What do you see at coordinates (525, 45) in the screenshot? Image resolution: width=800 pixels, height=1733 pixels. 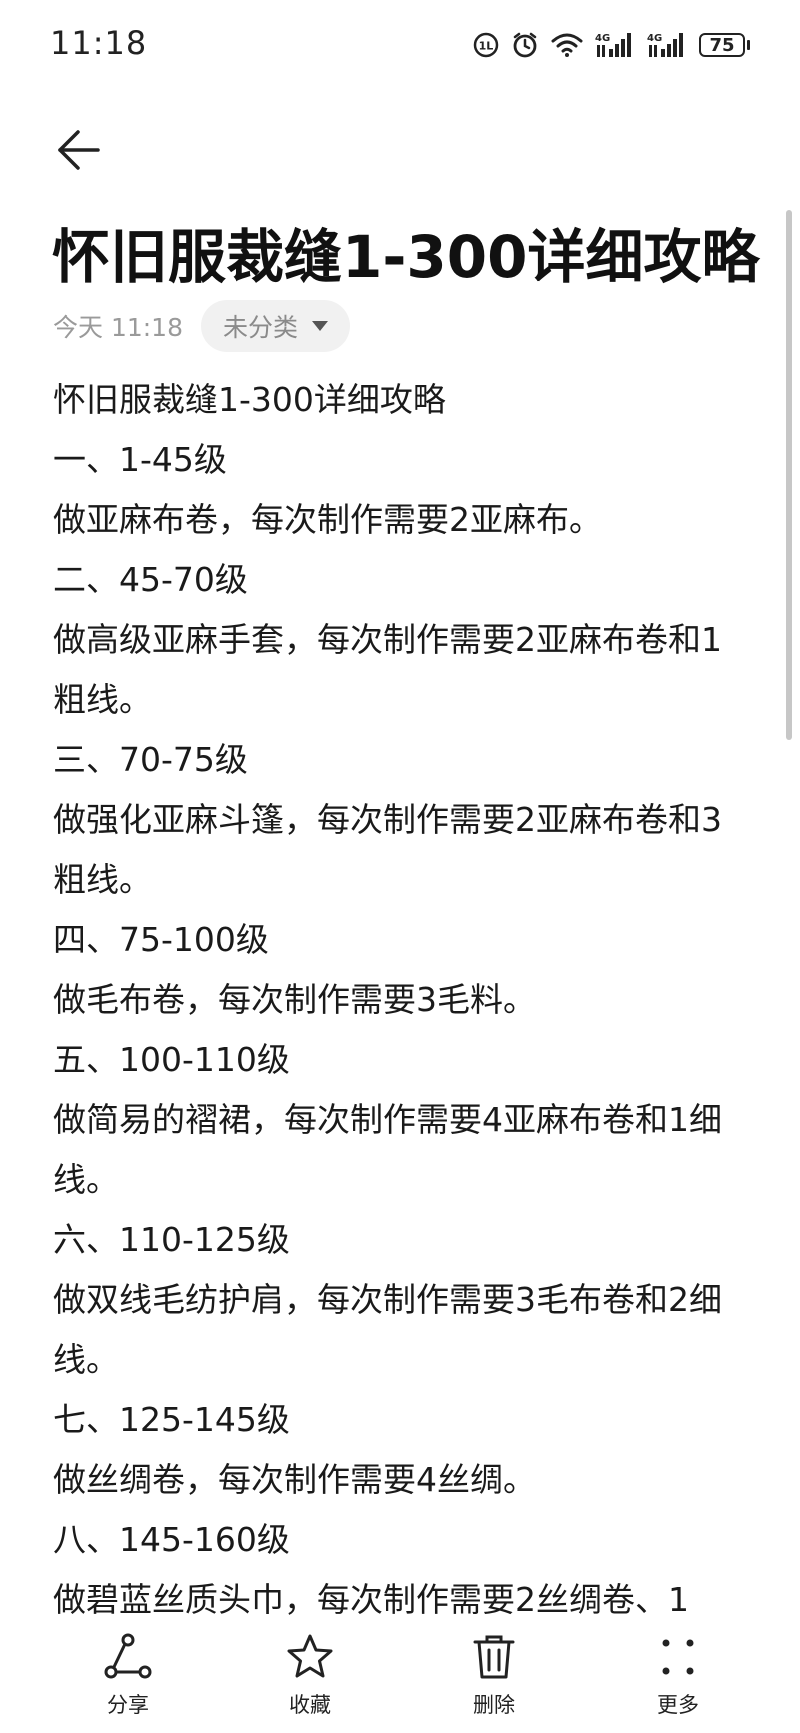 I see `alarm-icon` at bounding box center [525, 45].